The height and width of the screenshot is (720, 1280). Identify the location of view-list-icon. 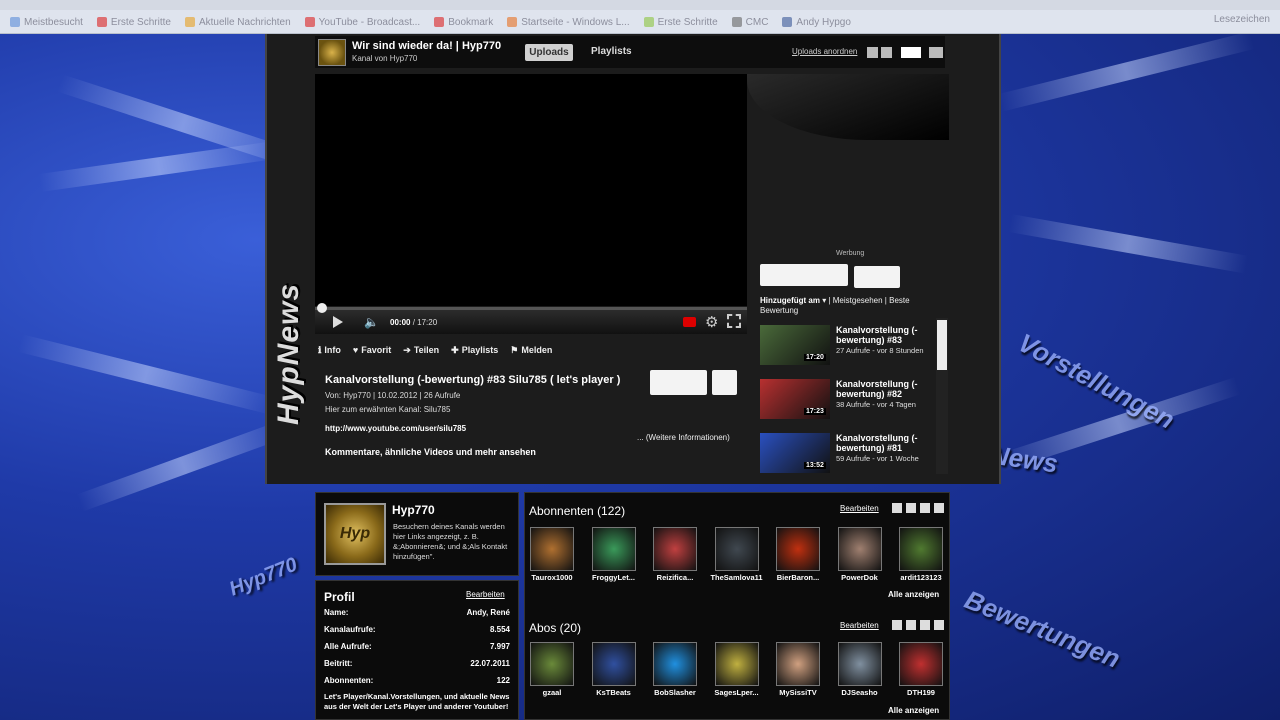
(886, 52).